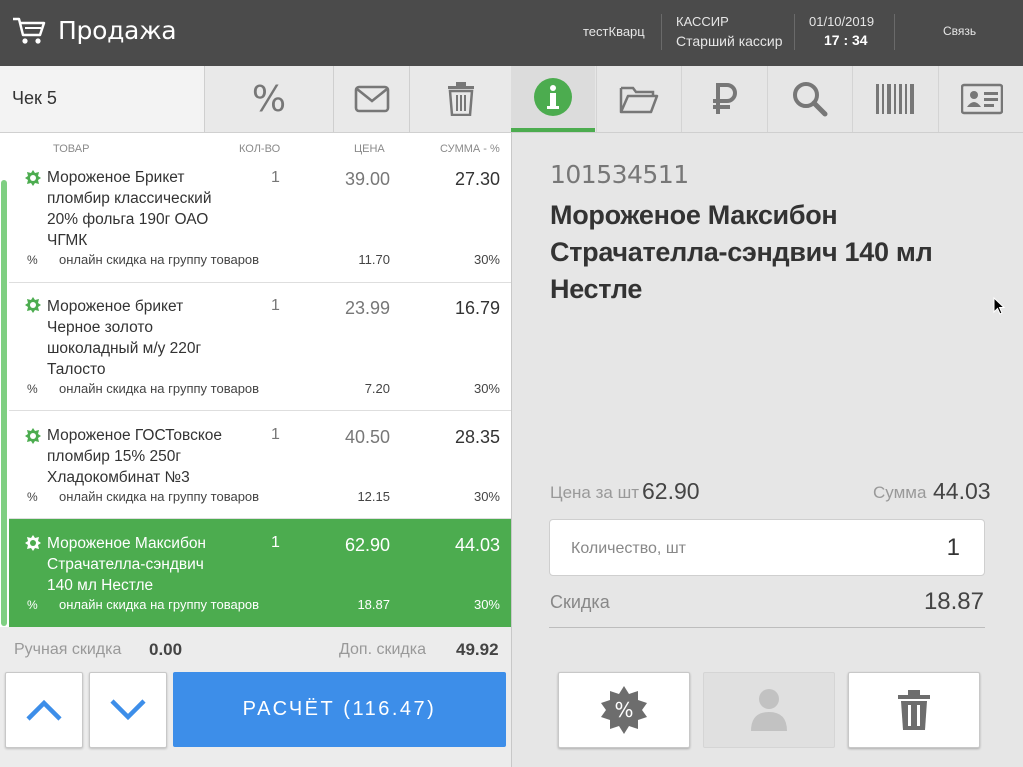  Describe the element at coordinates (694, 215) in the screenshot. I see `product-name-line: Мороженое Максибон` at that location.